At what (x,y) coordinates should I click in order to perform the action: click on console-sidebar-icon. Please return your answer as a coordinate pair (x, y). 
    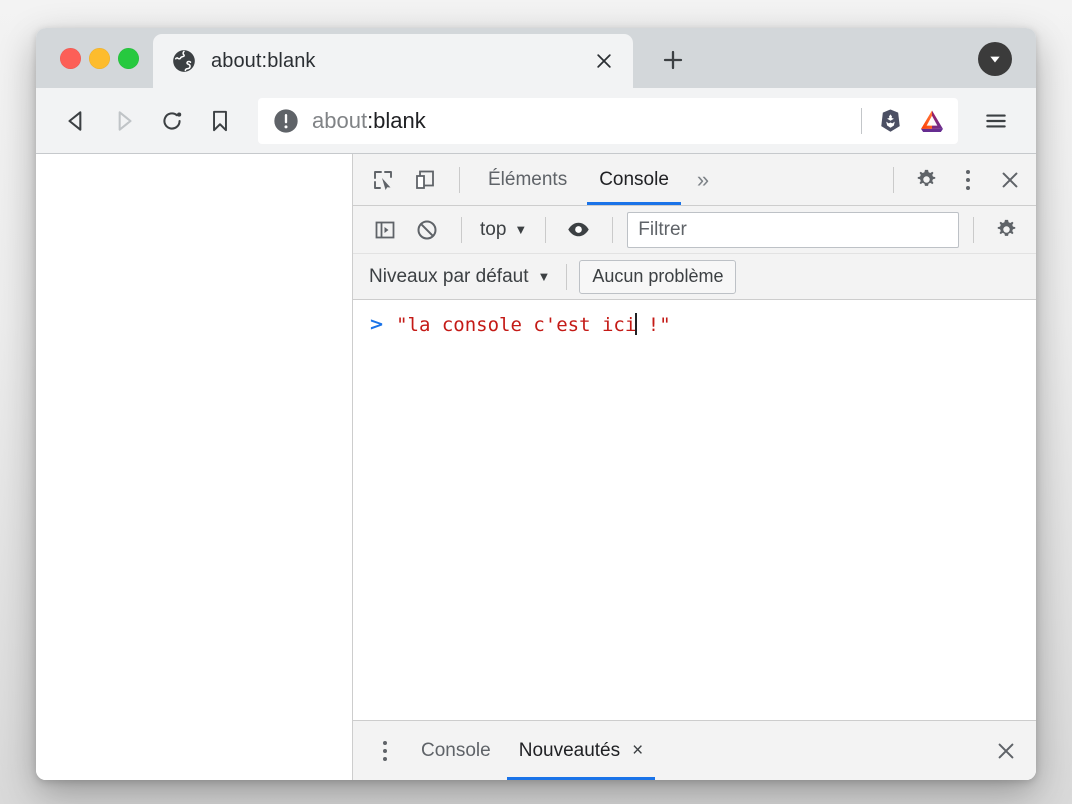
    Looking at the image, I should click on (385, 230).